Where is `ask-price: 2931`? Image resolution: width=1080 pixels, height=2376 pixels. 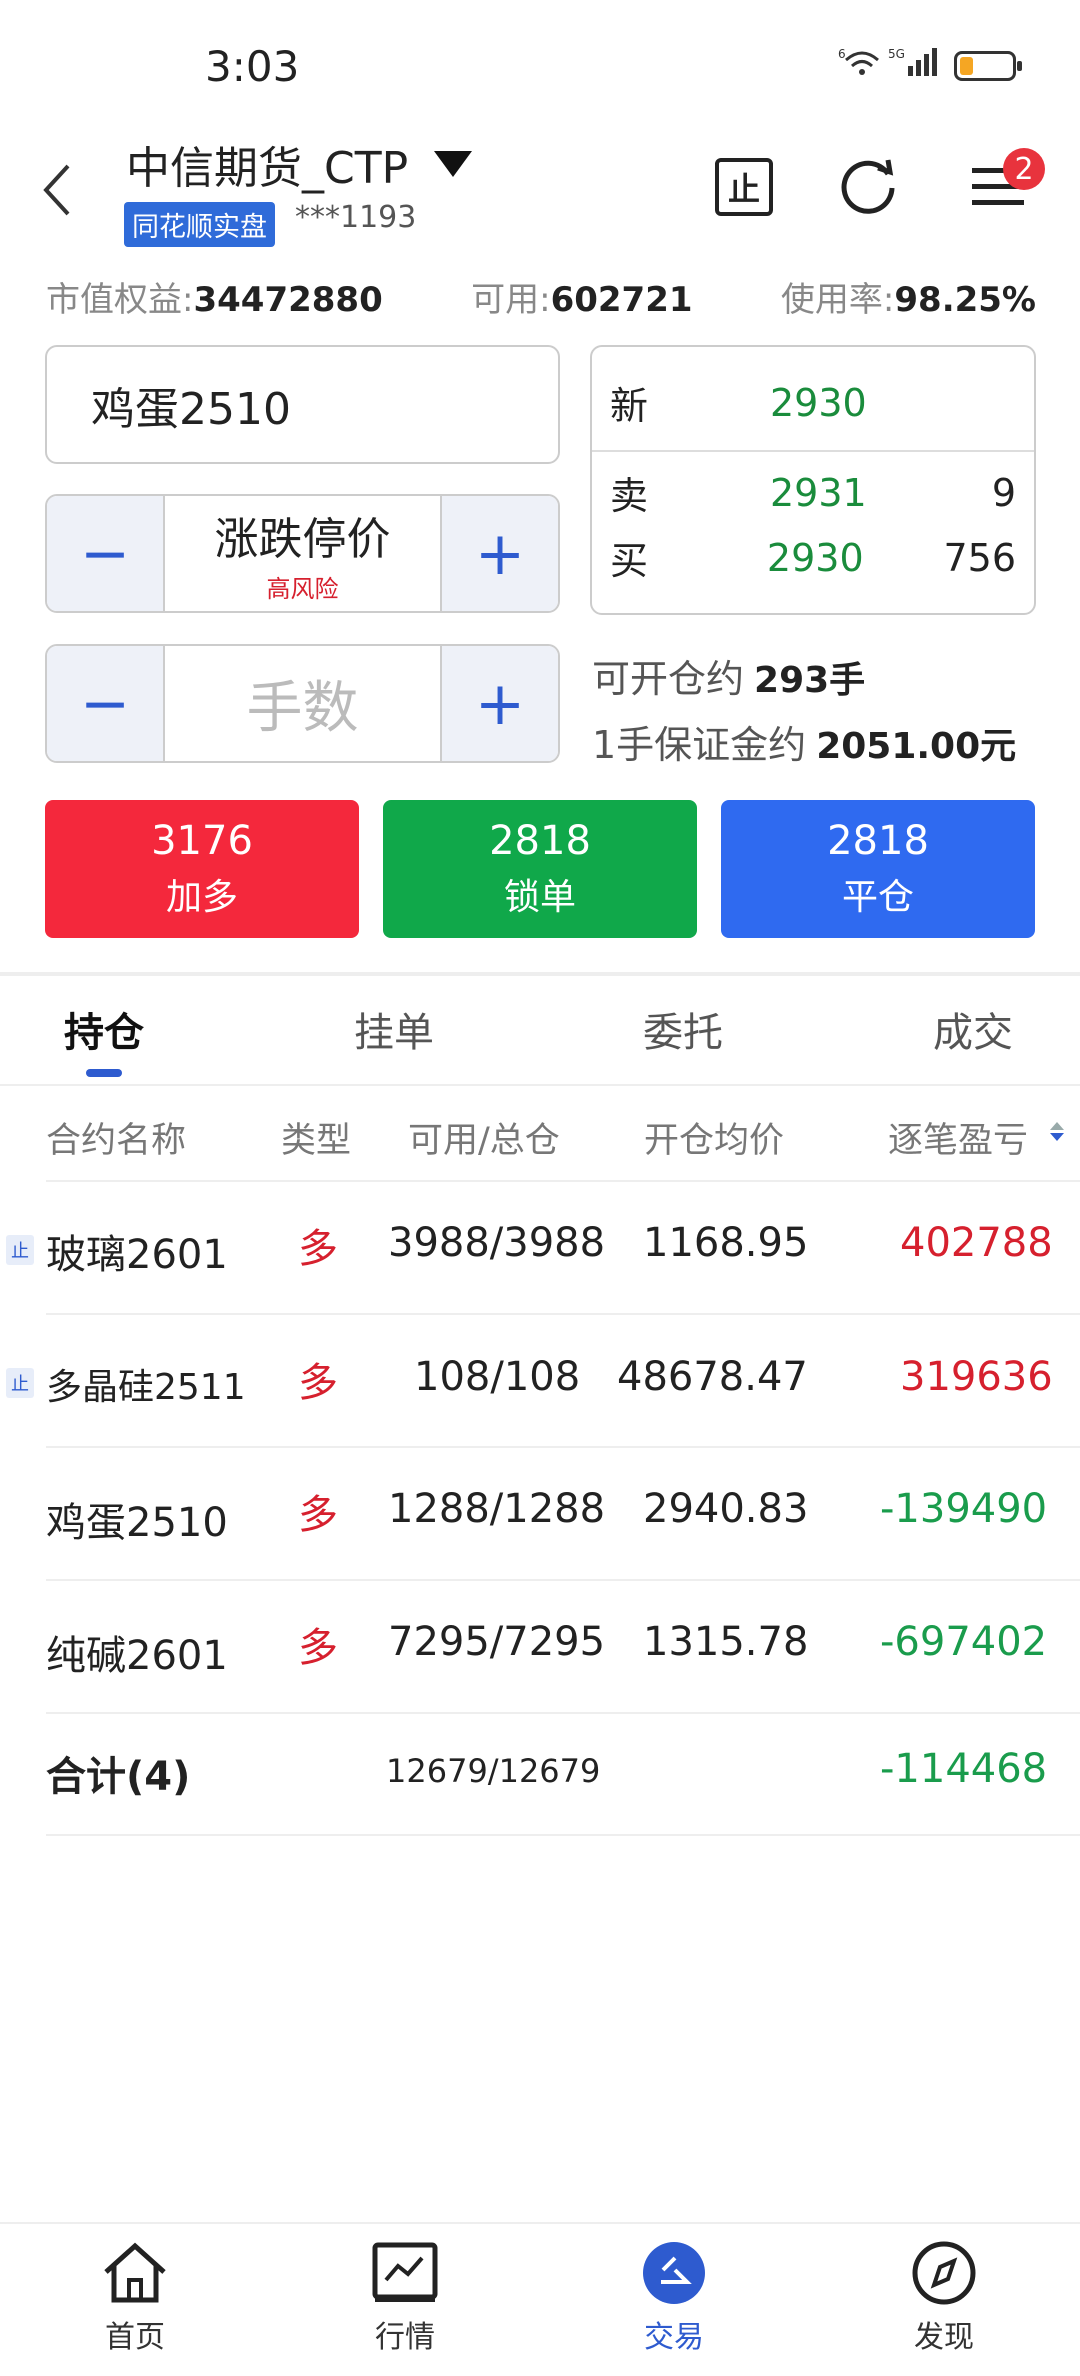
ask-price: 2931 is located at coordinates (818, 492).